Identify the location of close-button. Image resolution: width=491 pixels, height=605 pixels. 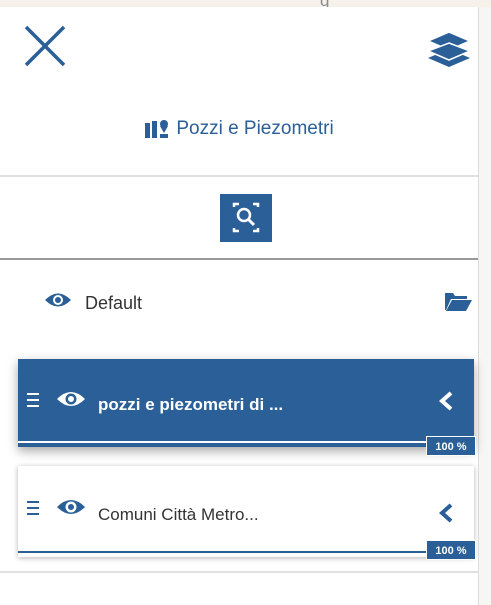
(45, 46).